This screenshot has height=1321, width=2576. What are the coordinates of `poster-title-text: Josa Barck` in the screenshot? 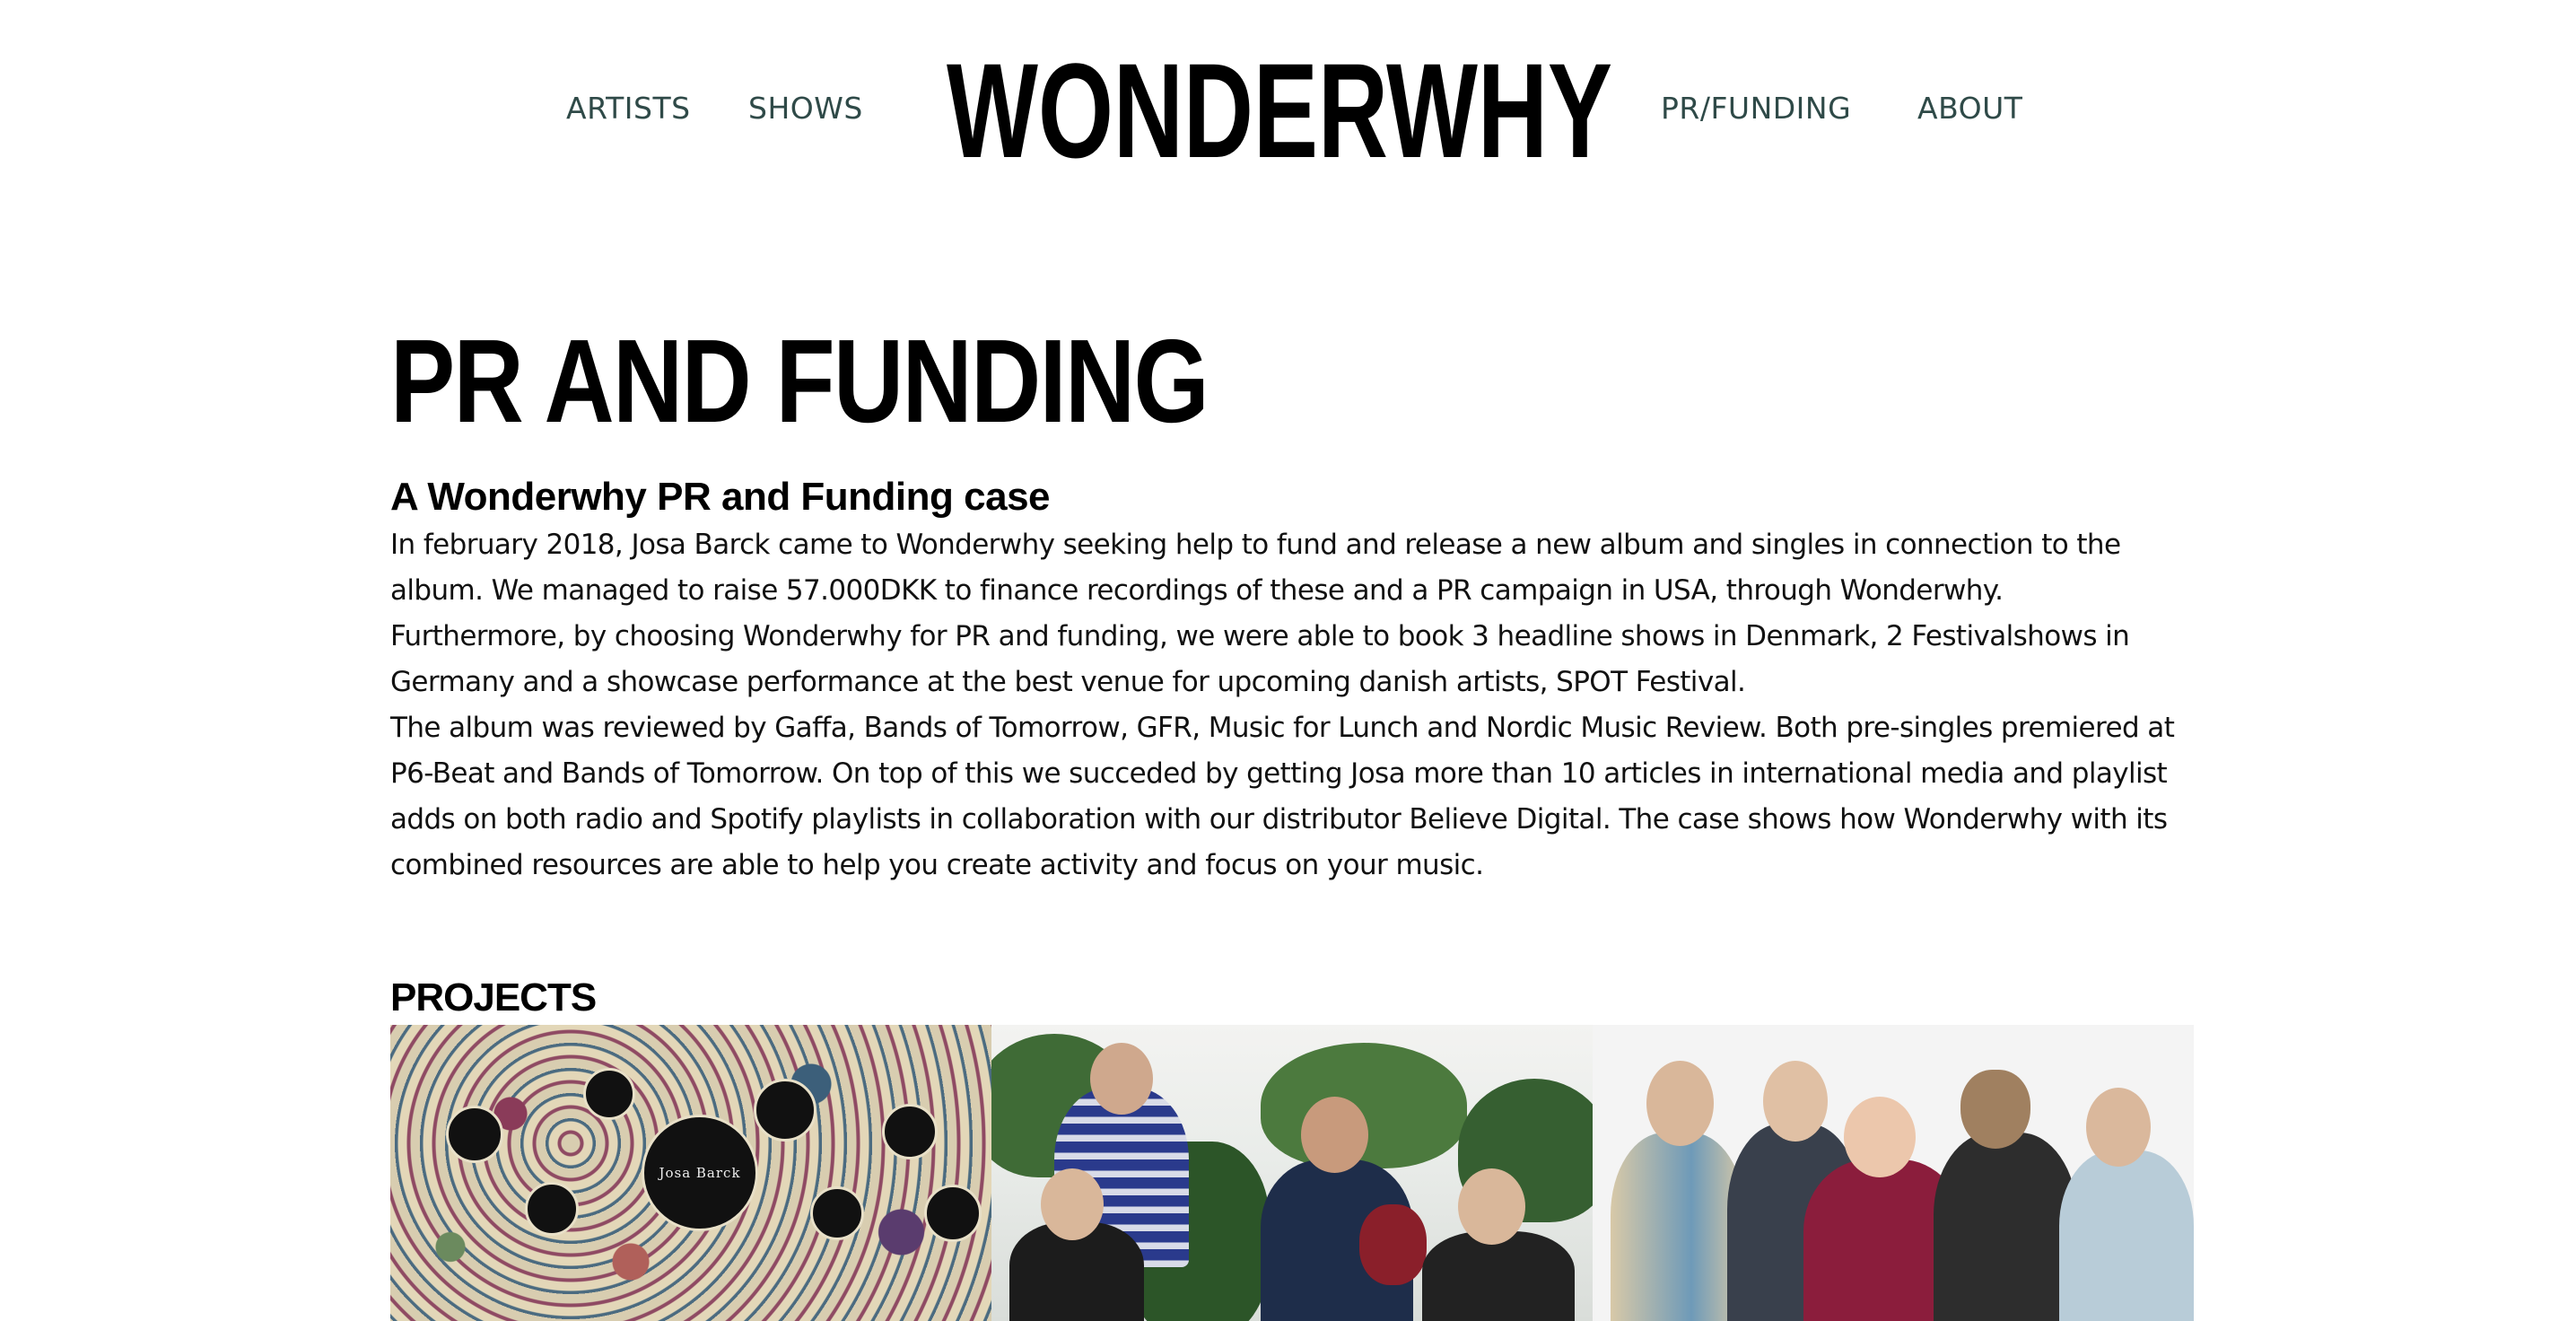 It's located at (700, 1173).